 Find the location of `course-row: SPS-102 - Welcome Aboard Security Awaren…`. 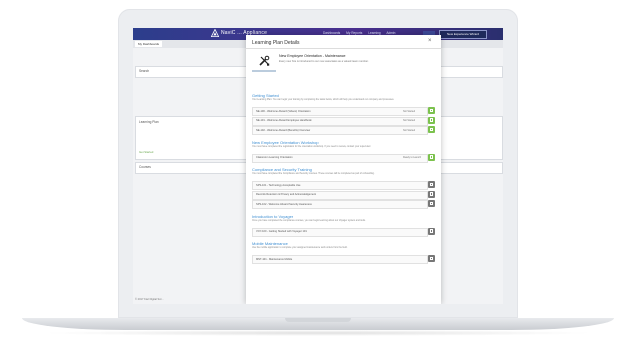

course-row: SPS-102 - Welcome Aboard Security Awaren… is located at coordinates (340, 204).